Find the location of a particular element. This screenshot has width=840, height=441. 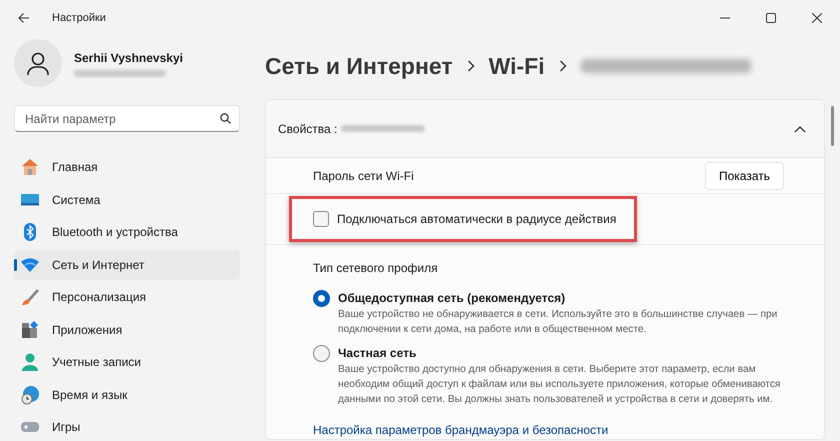

scrollbar-thumb is located at coordinates (832, 126).